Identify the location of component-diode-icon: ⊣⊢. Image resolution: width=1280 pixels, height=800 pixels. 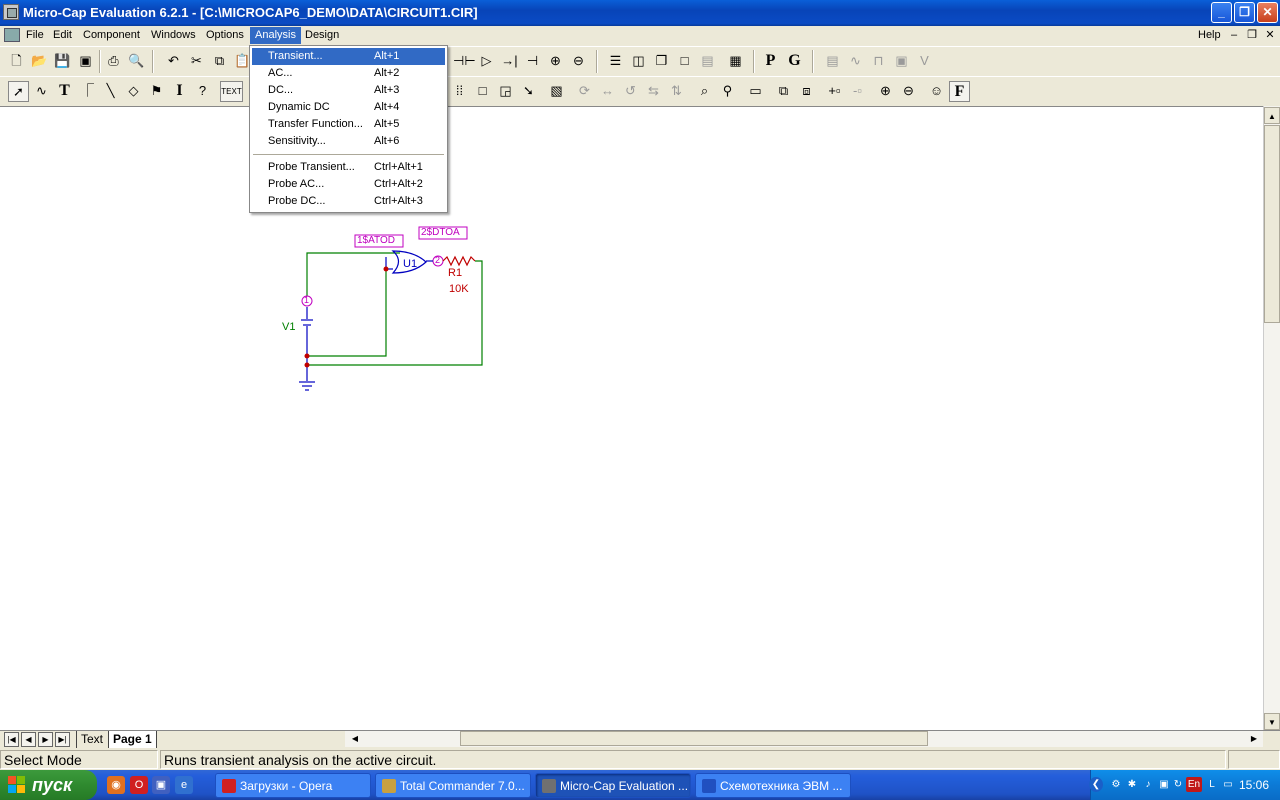
(464, 61).